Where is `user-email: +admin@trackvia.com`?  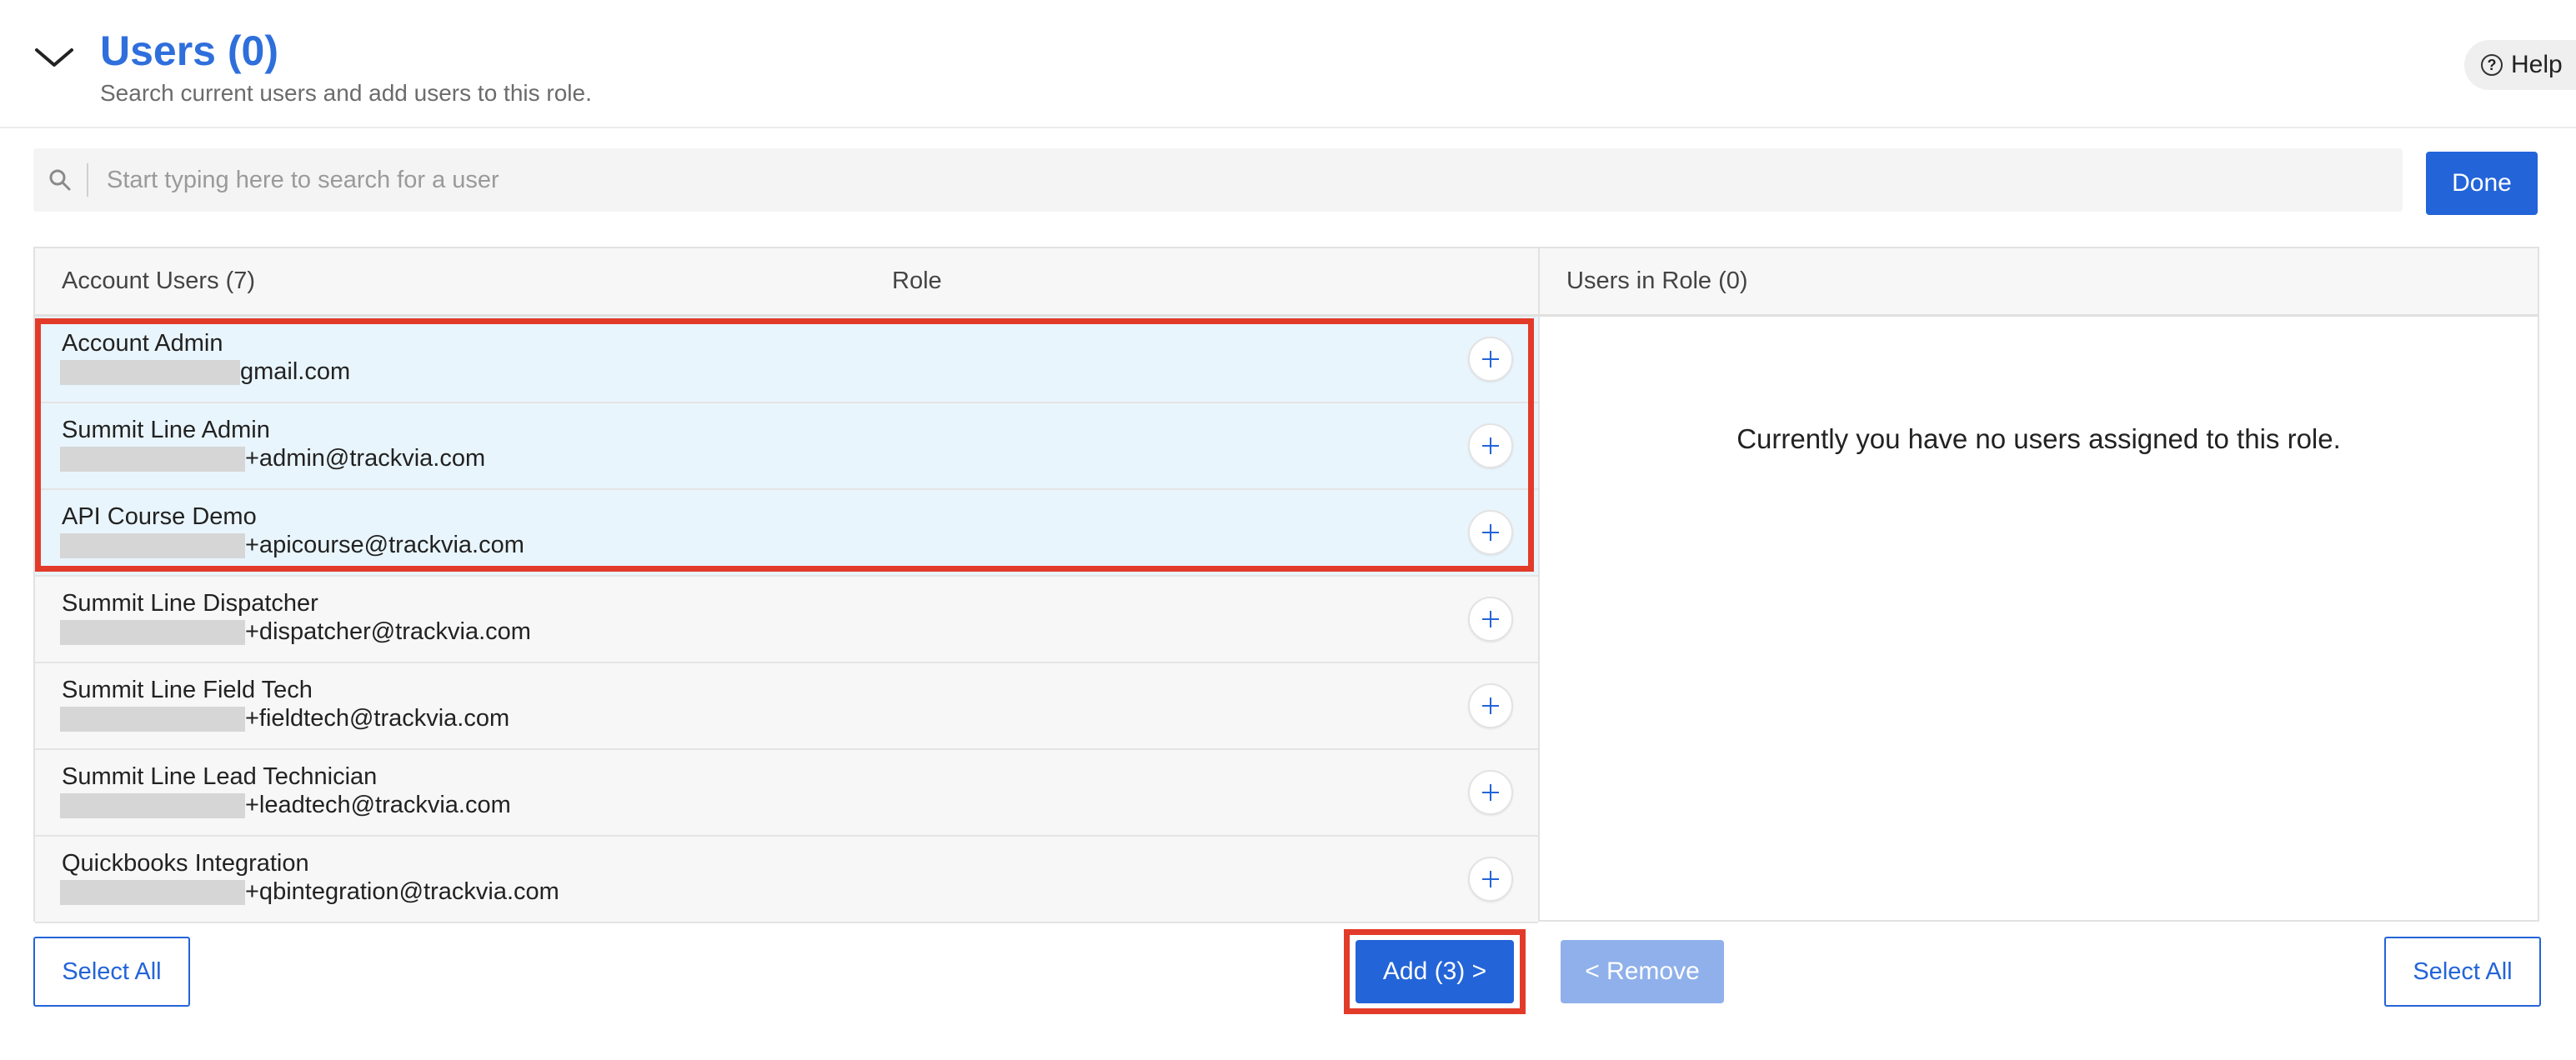 user-email: +admin@trackvia.com is located at coordinates (365, 458).